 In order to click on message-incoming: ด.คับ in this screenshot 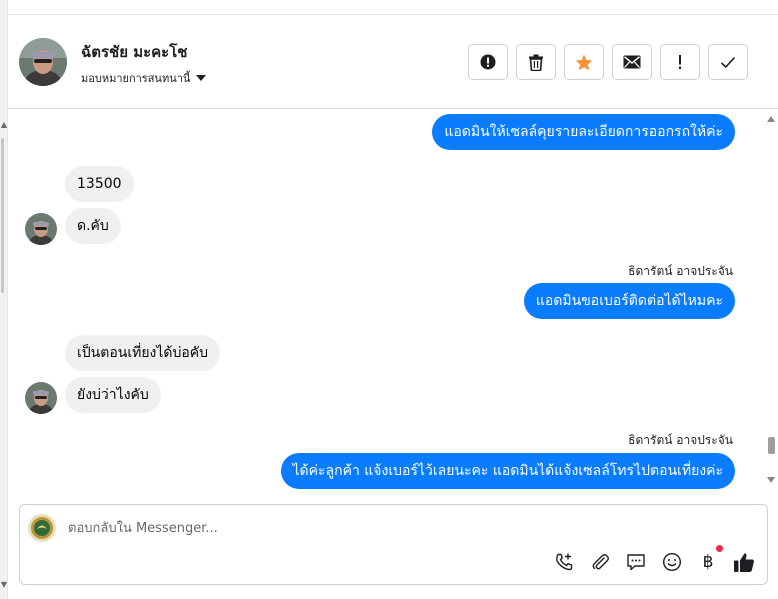, I will do `click(93, 226)`.